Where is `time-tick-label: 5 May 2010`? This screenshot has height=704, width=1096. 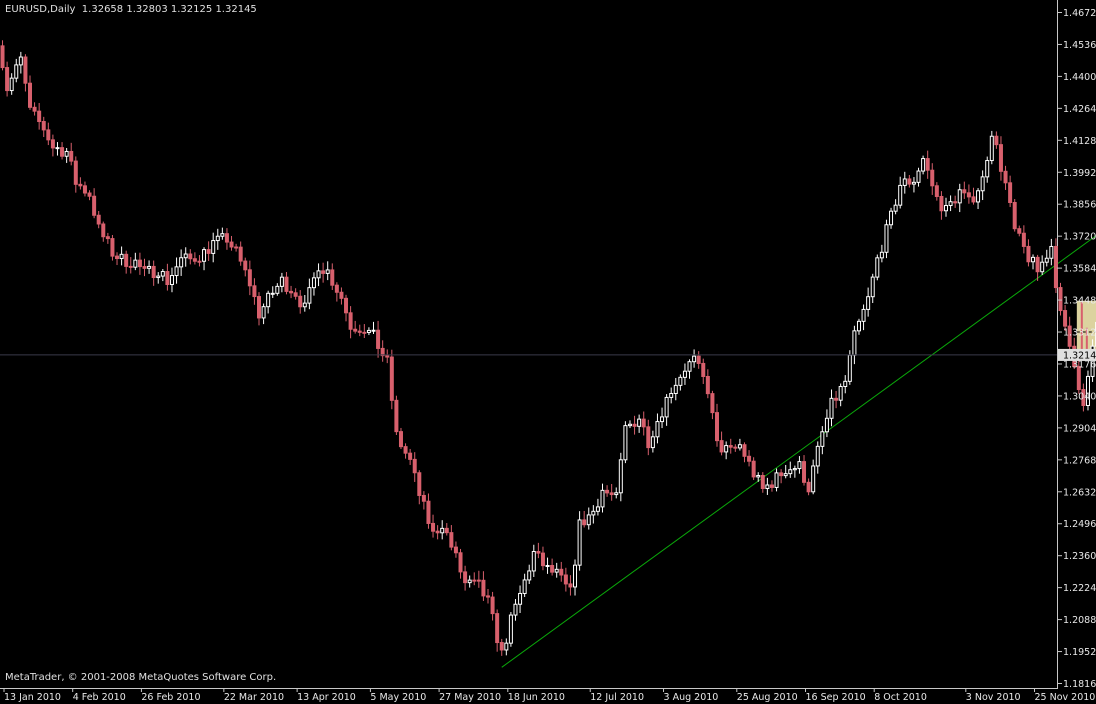 time-tick-label: 5 May 2010 is located at coordinates (398, 697).